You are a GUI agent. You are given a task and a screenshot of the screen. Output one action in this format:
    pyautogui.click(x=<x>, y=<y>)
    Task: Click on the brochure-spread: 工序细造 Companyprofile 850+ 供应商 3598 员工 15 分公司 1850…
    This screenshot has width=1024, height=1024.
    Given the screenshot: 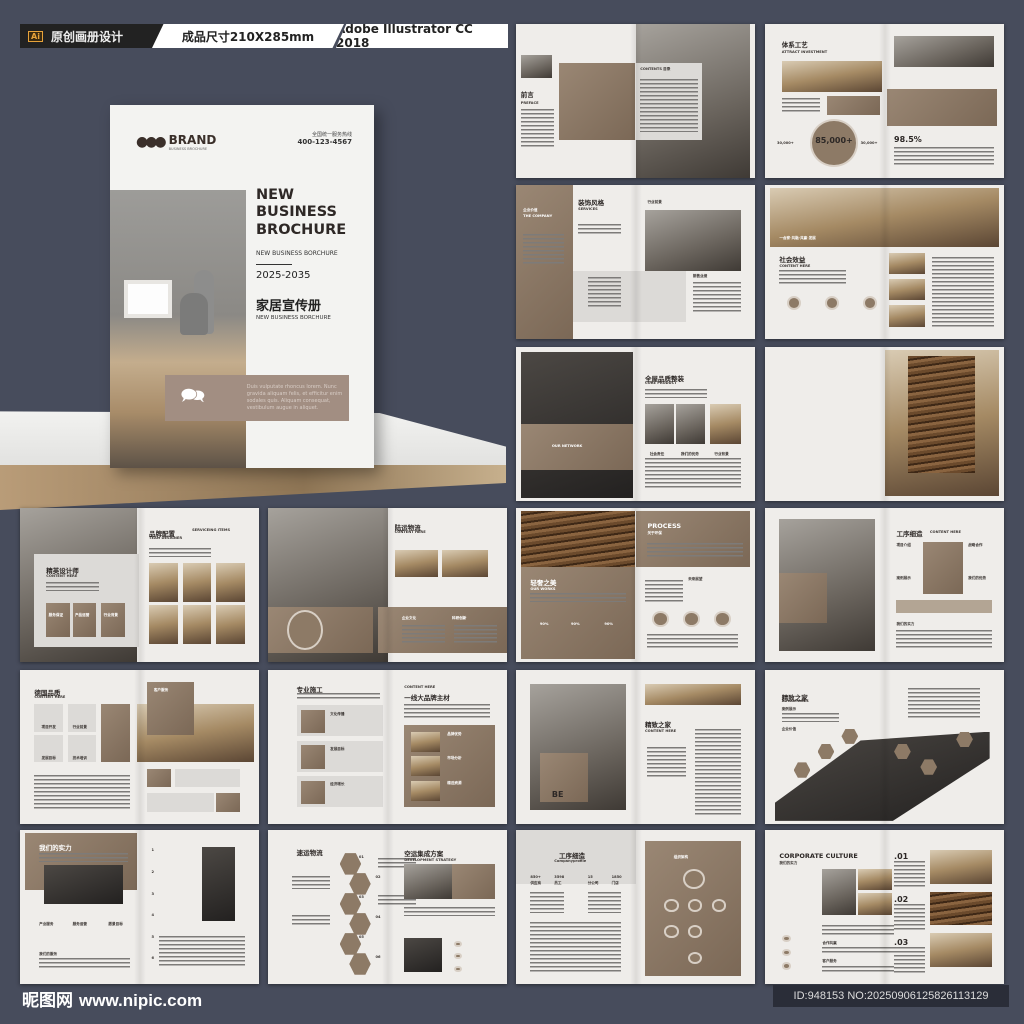 What is the action you would take?
    pyautogui.click(x=635, y=907)
    